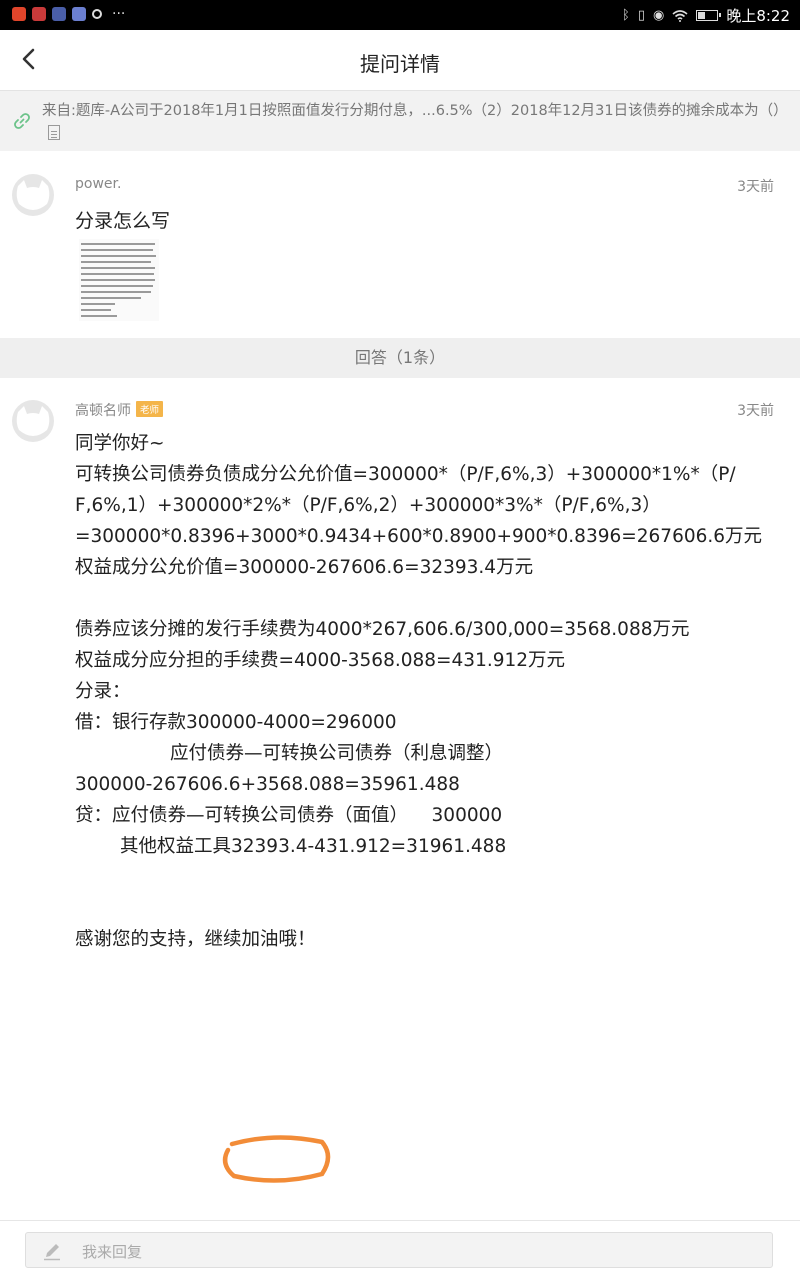  What do you see at coordinates (755, 187) in the screenshot?
I see `question-timestamp: 3天前` at bounding box center [755, 187].